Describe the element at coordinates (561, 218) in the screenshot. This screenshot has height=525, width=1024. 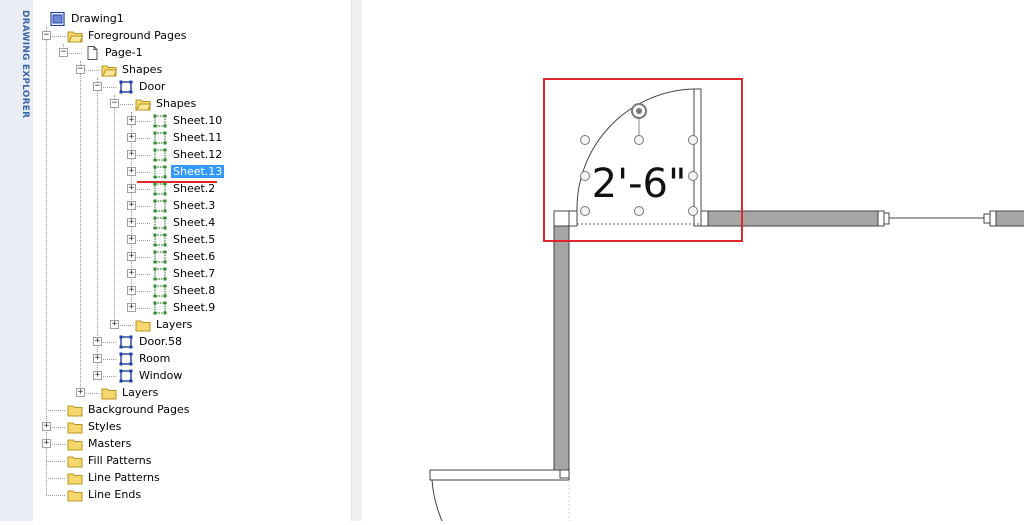
I see `wall-stub` at that location.